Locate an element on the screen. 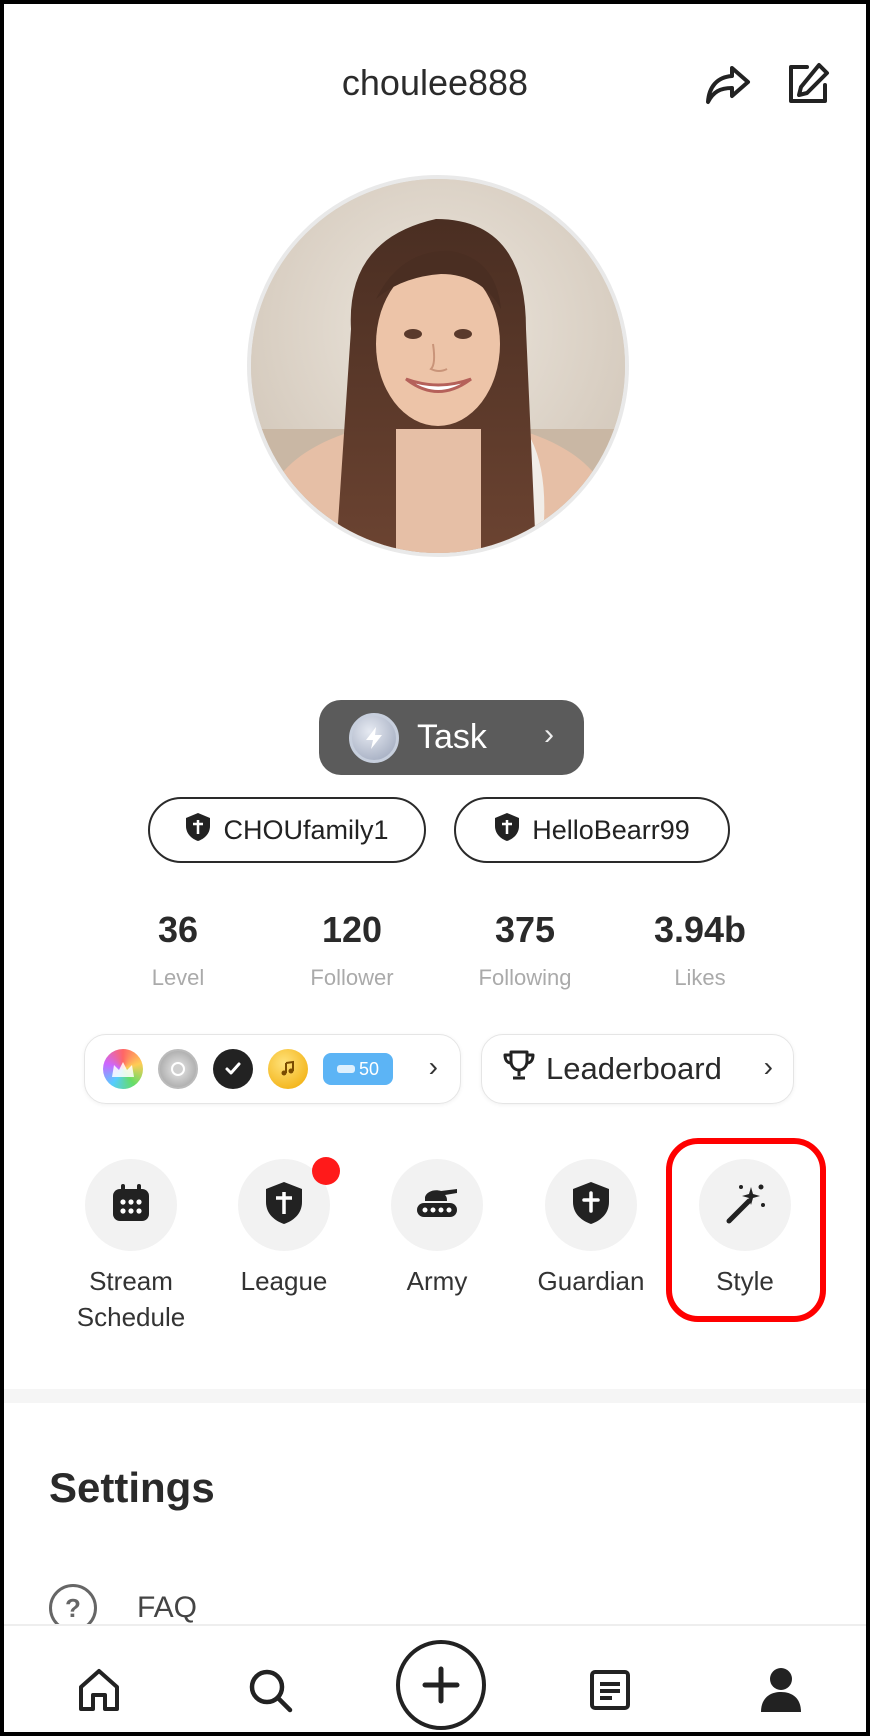 The height and width of the screenshot is (1736, 870). task-label: Task is located at coordinates (452, 737).